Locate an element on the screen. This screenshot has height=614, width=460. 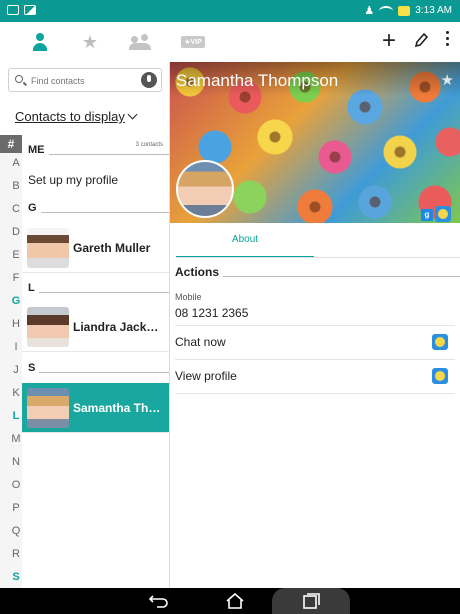
tab-vip: ★VIP is located at coordinates (193, 42).